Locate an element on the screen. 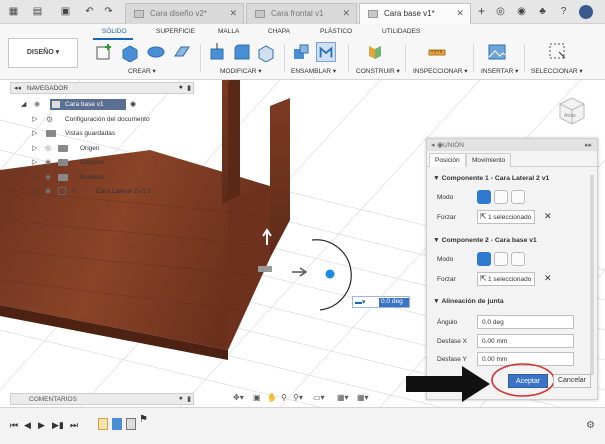 The image size is (605, 444). dialog-scrollbar is located at coordinates (592, 275).